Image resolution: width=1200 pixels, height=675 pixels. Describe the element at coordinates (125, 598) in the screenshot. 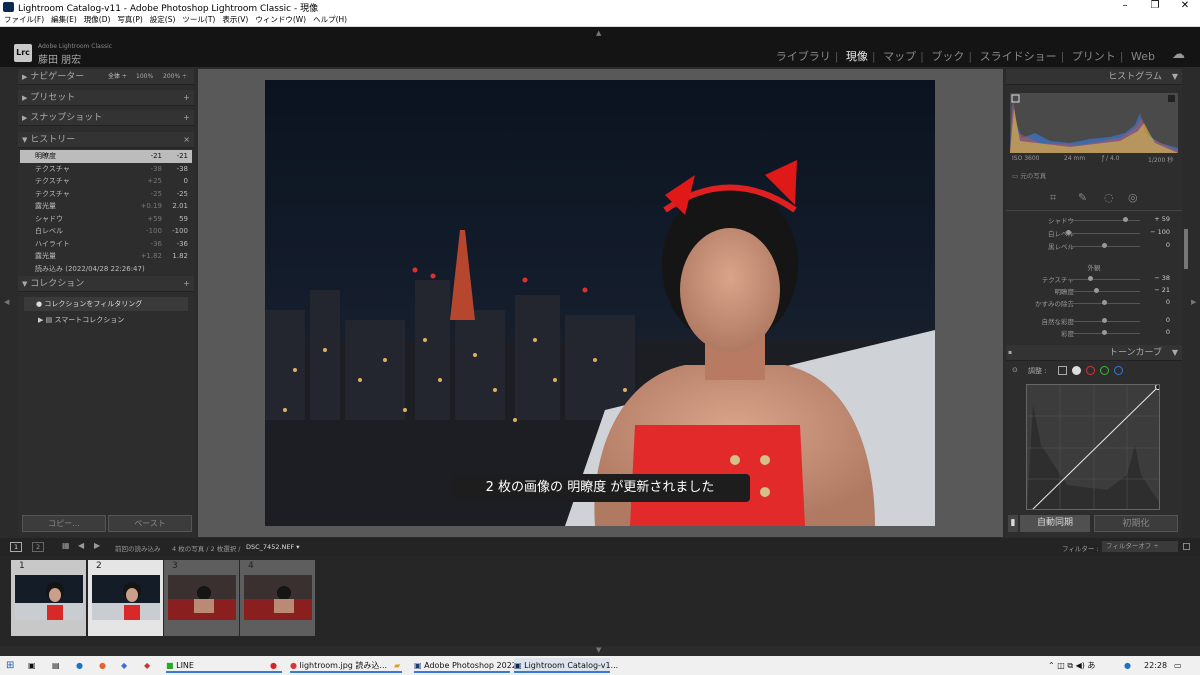

I see `thumbnail-2: 2` at that location.